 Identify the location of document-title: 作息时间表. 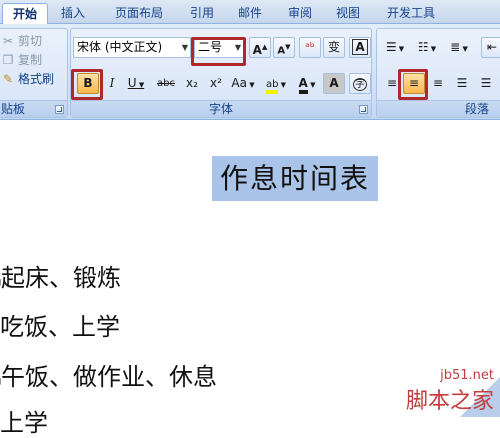
(295, 178).